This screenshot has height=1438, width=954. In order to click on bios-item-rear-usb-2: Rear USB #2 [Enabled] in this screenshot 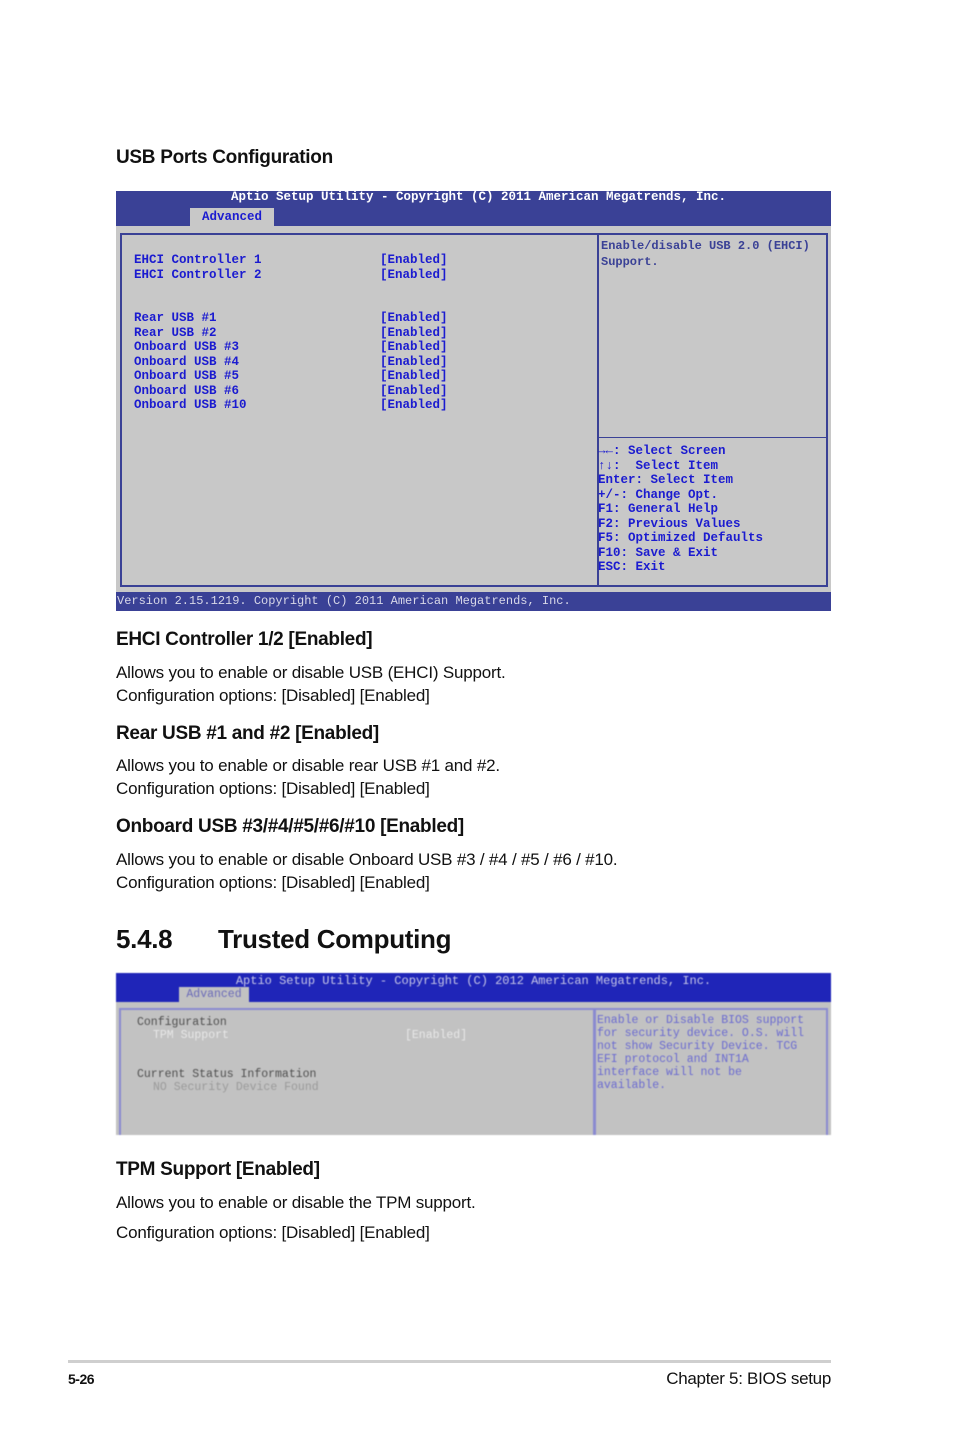, I will do `click(299, 333)`.